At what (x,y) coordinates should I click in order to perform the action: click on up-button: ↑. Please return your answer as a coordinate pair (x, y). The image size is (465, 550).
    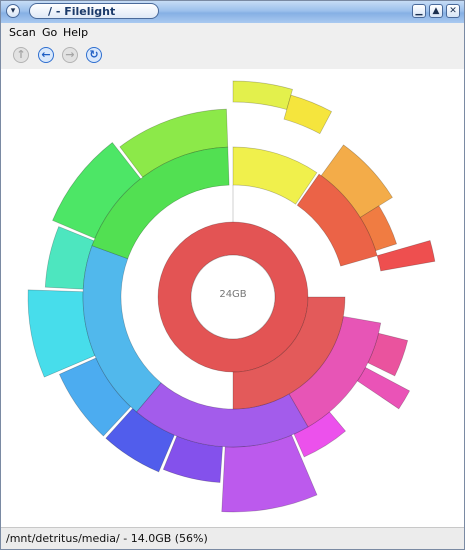
    Looking at the image, I should click on (21, 55).